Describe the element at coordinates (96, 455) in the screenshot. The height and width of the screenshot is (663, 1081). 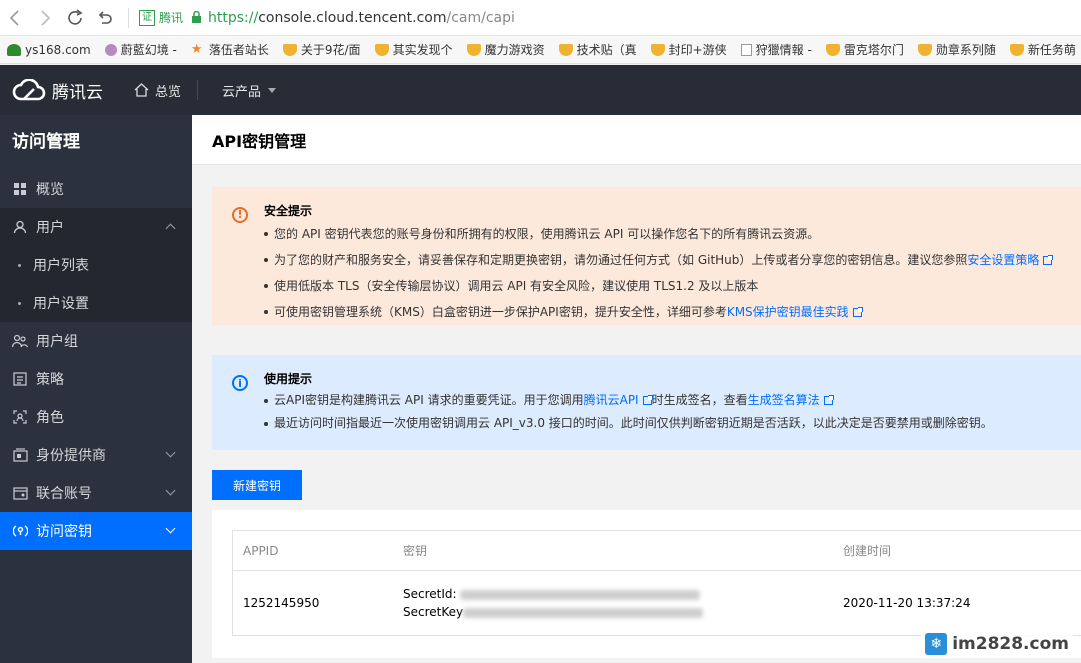
I see `sidebar-item-identity-provider: 身份提供商` at that location.